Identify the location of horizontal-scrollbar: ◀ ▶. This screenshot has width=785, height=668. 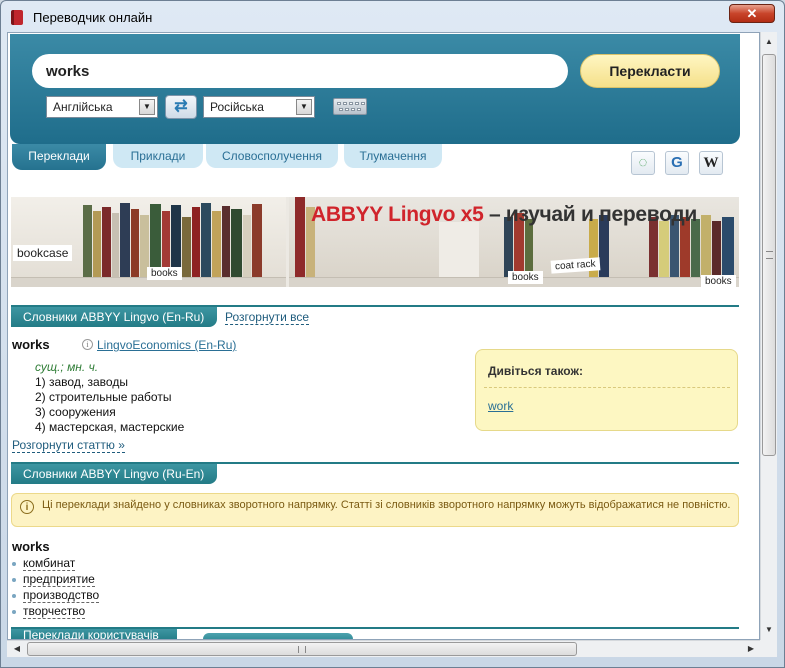
(392, 648).